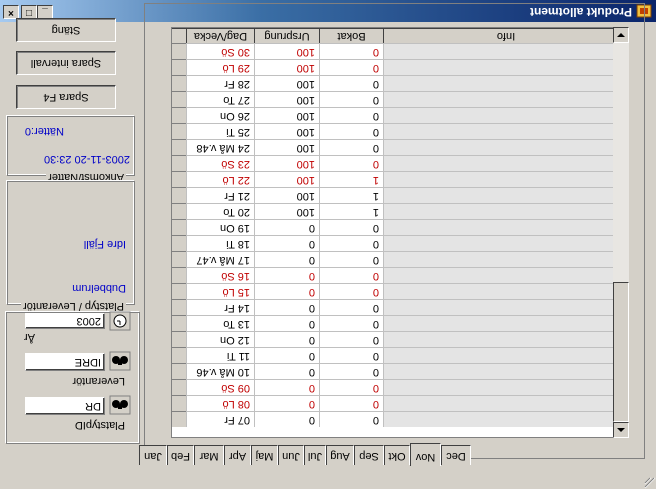 This screenshot has width=656, height=489. Describe the element at coordinates (399, 291) in the screenshot. I see `table-row: 15 Lö 0 0` at that location.